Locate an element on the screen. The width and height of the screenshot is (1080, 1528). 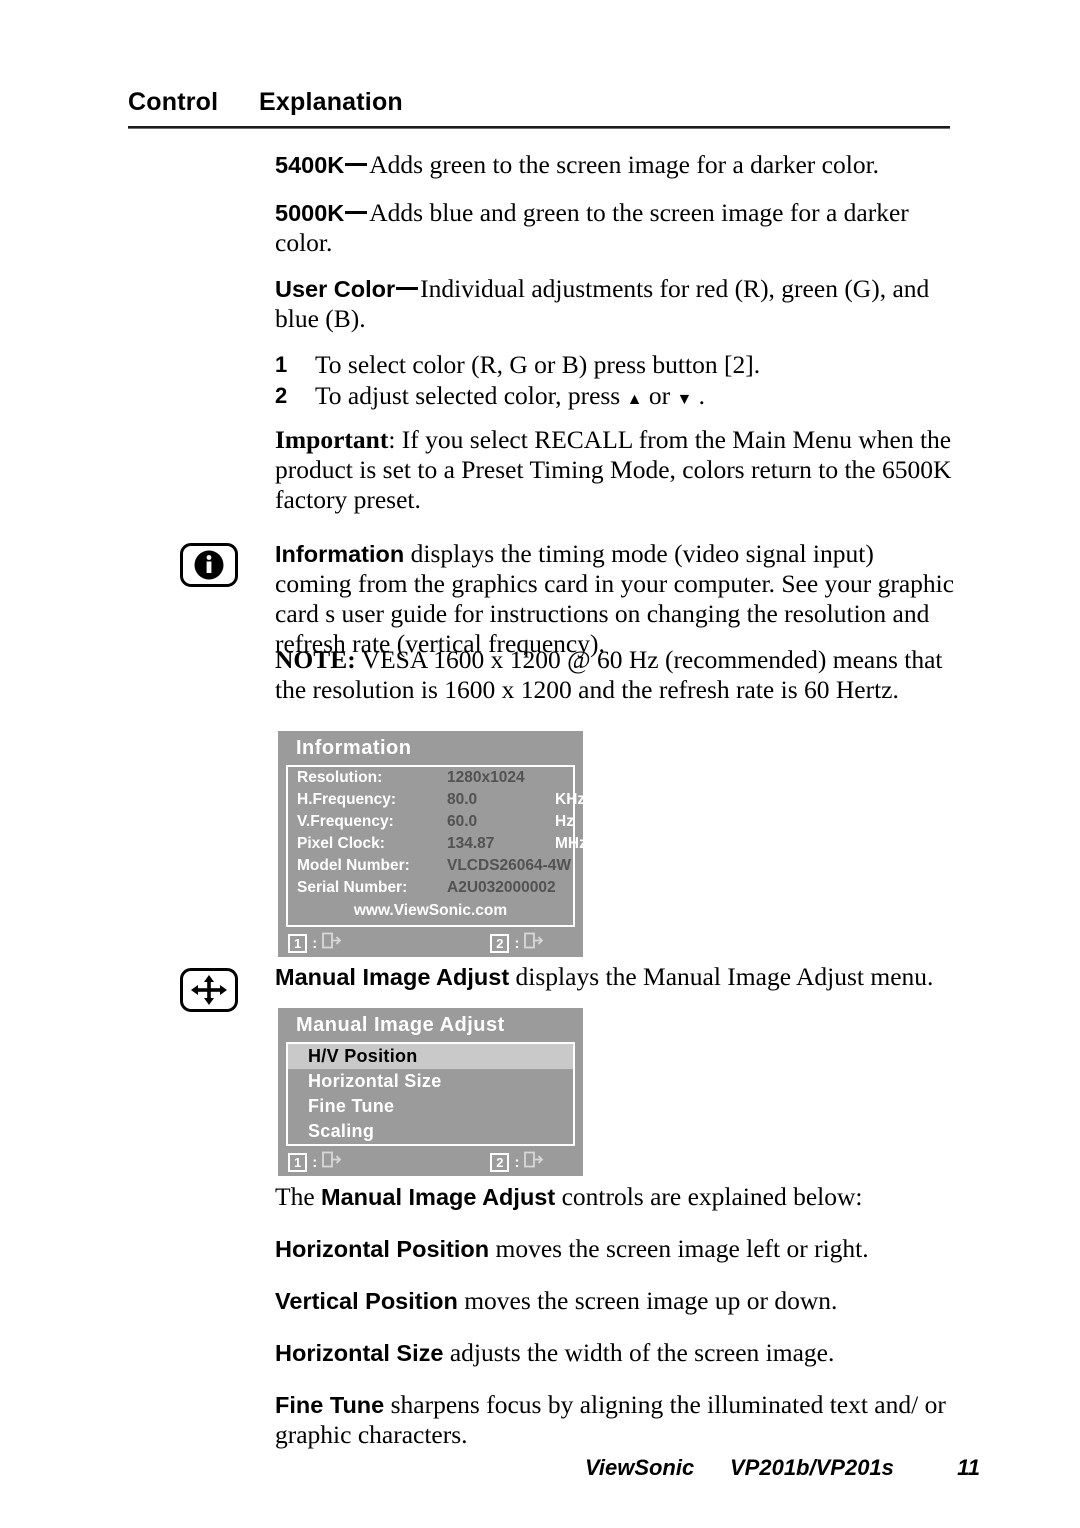
osd-title: Information is located at coordinates (354, 748).